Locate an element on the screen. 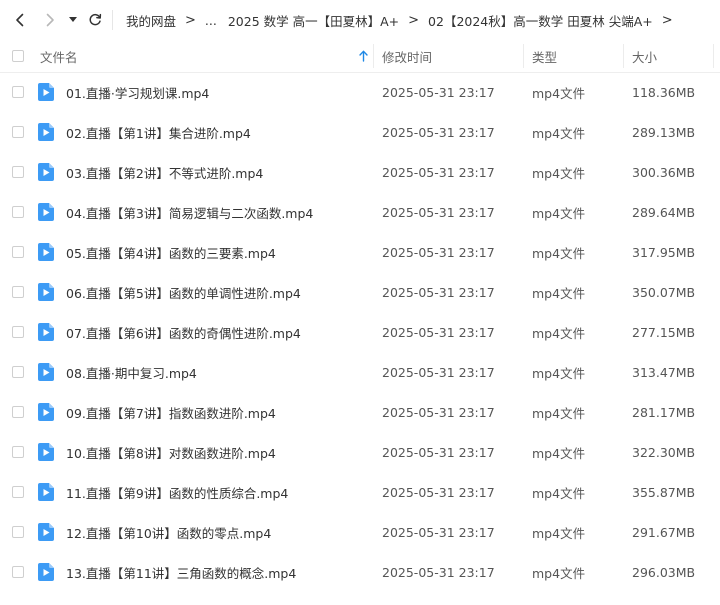 The image size is (720, 605). file-name: 12.直播【第10讲】函数的零点.mp4 is located at coordinates (168, 532).